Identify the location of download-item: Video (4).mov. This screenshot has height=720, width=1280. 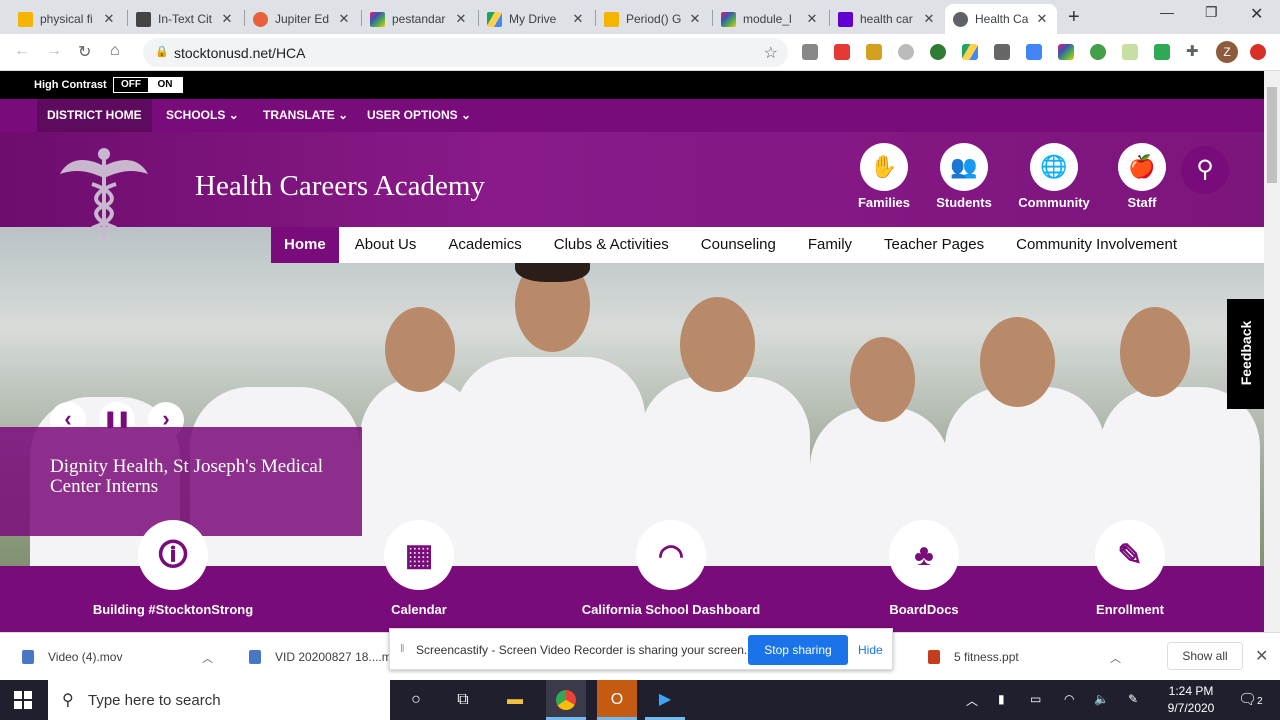
(72, 657).